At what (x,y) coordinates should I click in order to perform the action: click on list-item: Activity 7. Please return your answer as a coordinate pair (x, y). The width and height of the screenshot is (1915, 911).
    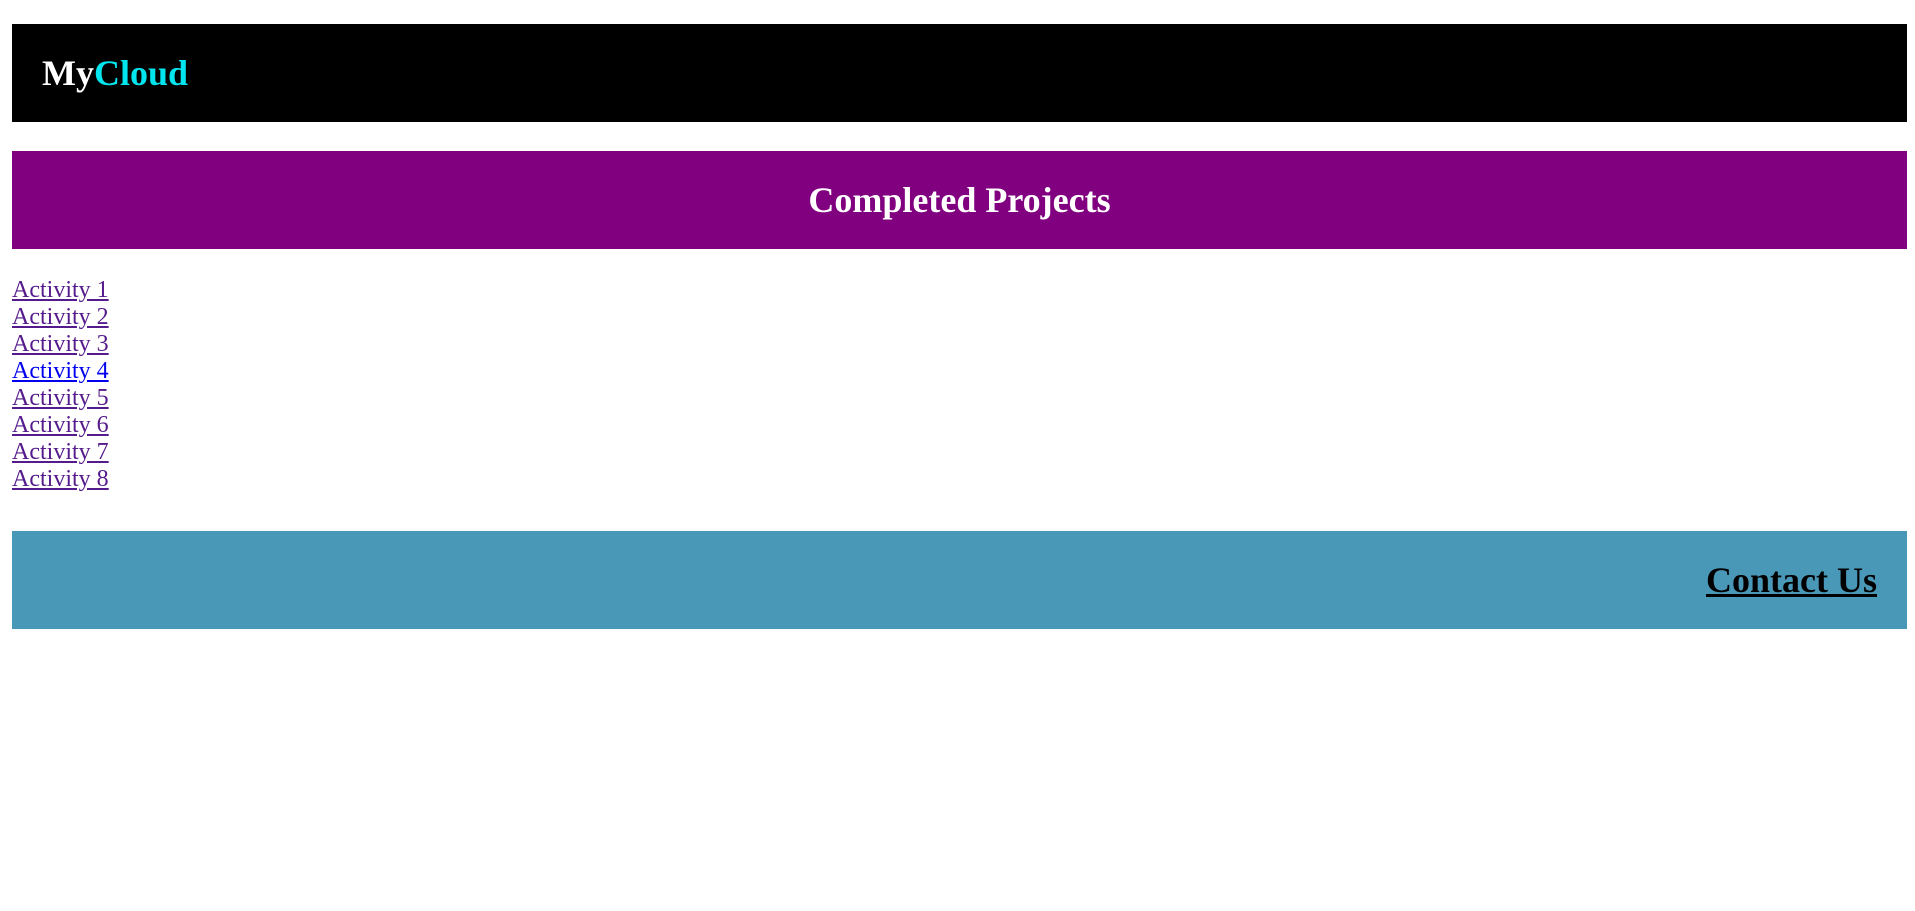
    Looking at the image, I should click on (60, 452).